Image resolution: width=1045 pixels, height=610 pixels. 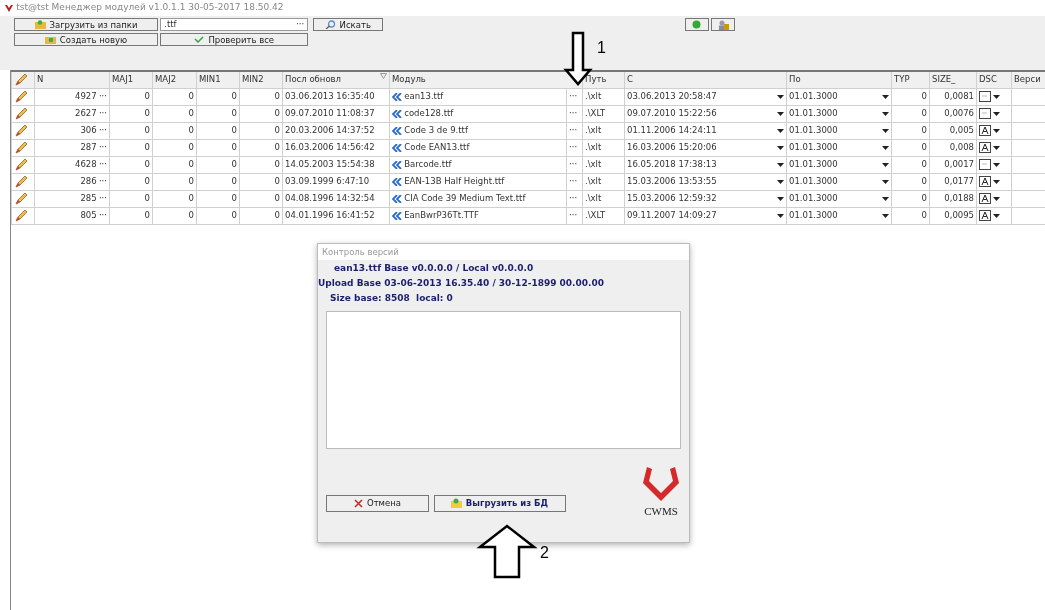 What do you see at coordinates (672, 96) in the screenshot?
I see `table-cell: 03.06.2013 20:58:47` at bounding box center [672, 96].